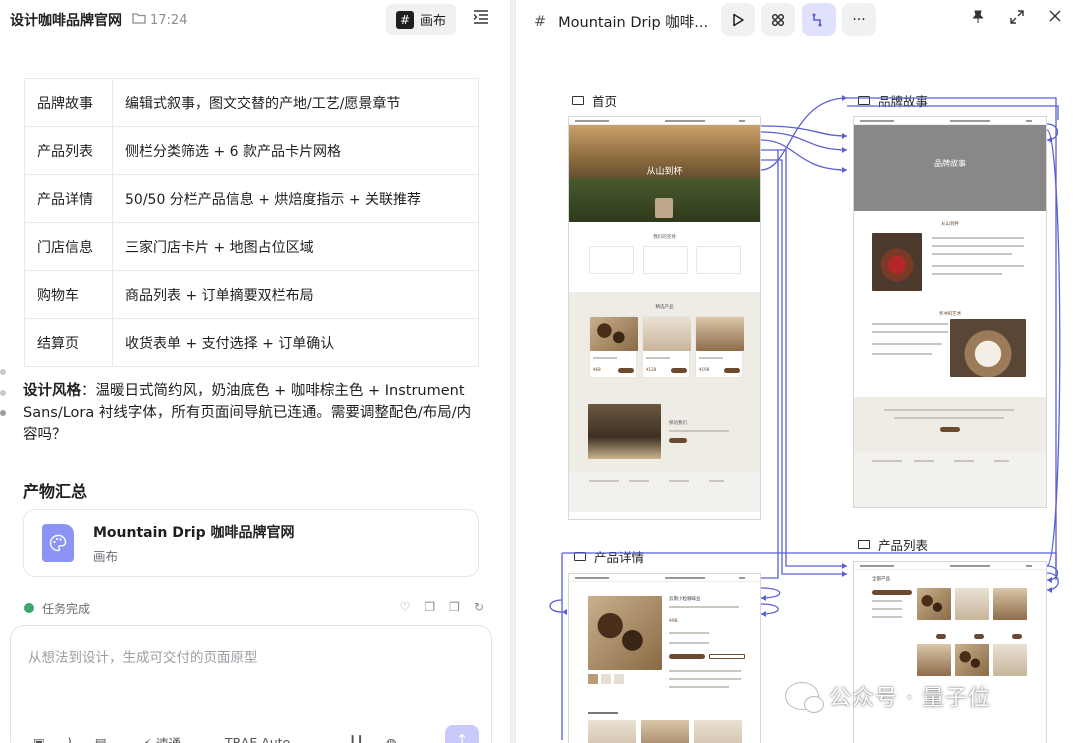 The image size is (1080, 743). Describe the element at coordinates (950, 259) in the screenshot. I see `origin-section: 从山到杯` at that location.